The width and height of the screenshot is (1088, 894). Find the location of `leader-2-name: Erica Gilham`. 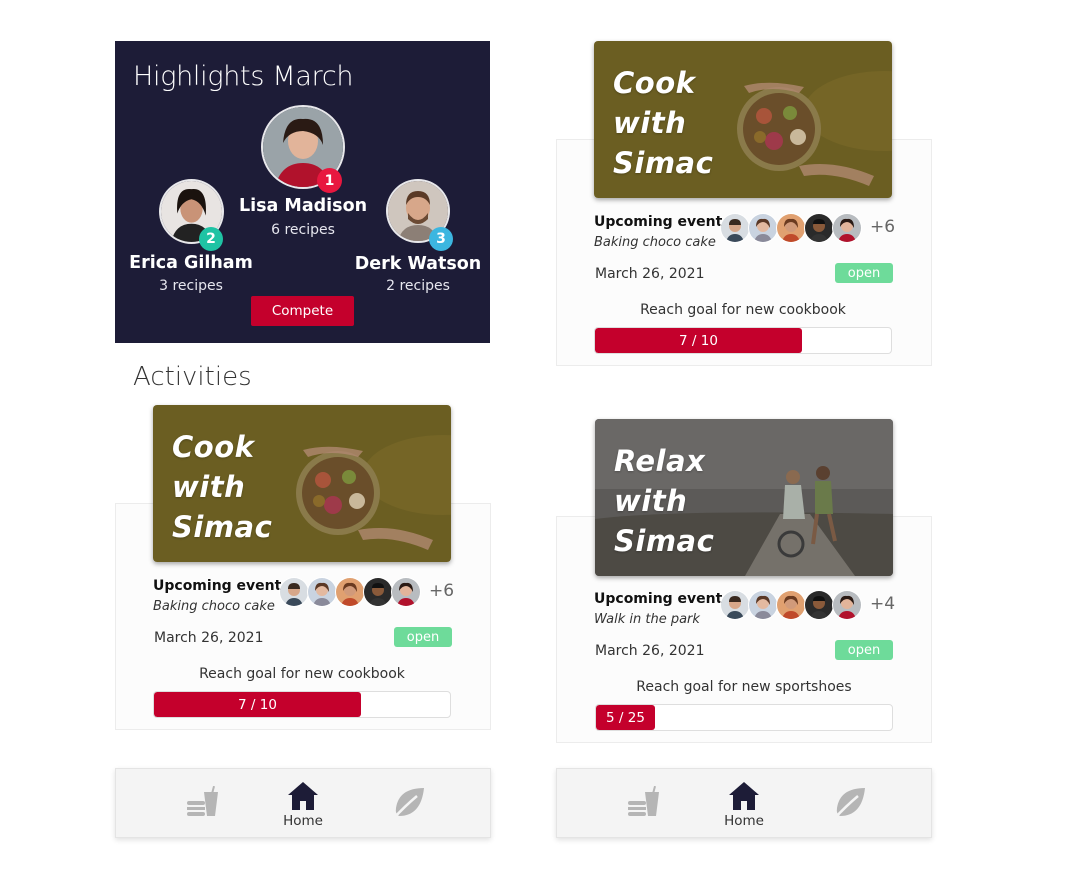

leader-2-name: Erica Gilham is located at coordinates (191, 263).